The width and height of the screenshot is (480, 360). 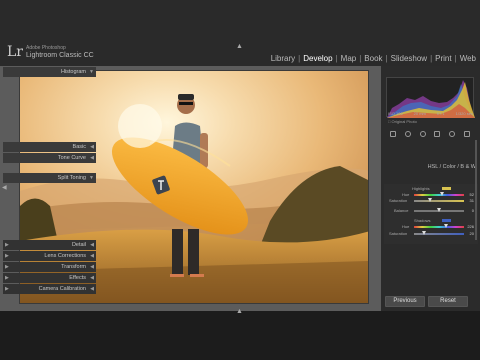 What do you see at coordinates (472, 200) in the screenshot?
I see `highlights-saturation-value: 31` at bounding box center [472, 200].